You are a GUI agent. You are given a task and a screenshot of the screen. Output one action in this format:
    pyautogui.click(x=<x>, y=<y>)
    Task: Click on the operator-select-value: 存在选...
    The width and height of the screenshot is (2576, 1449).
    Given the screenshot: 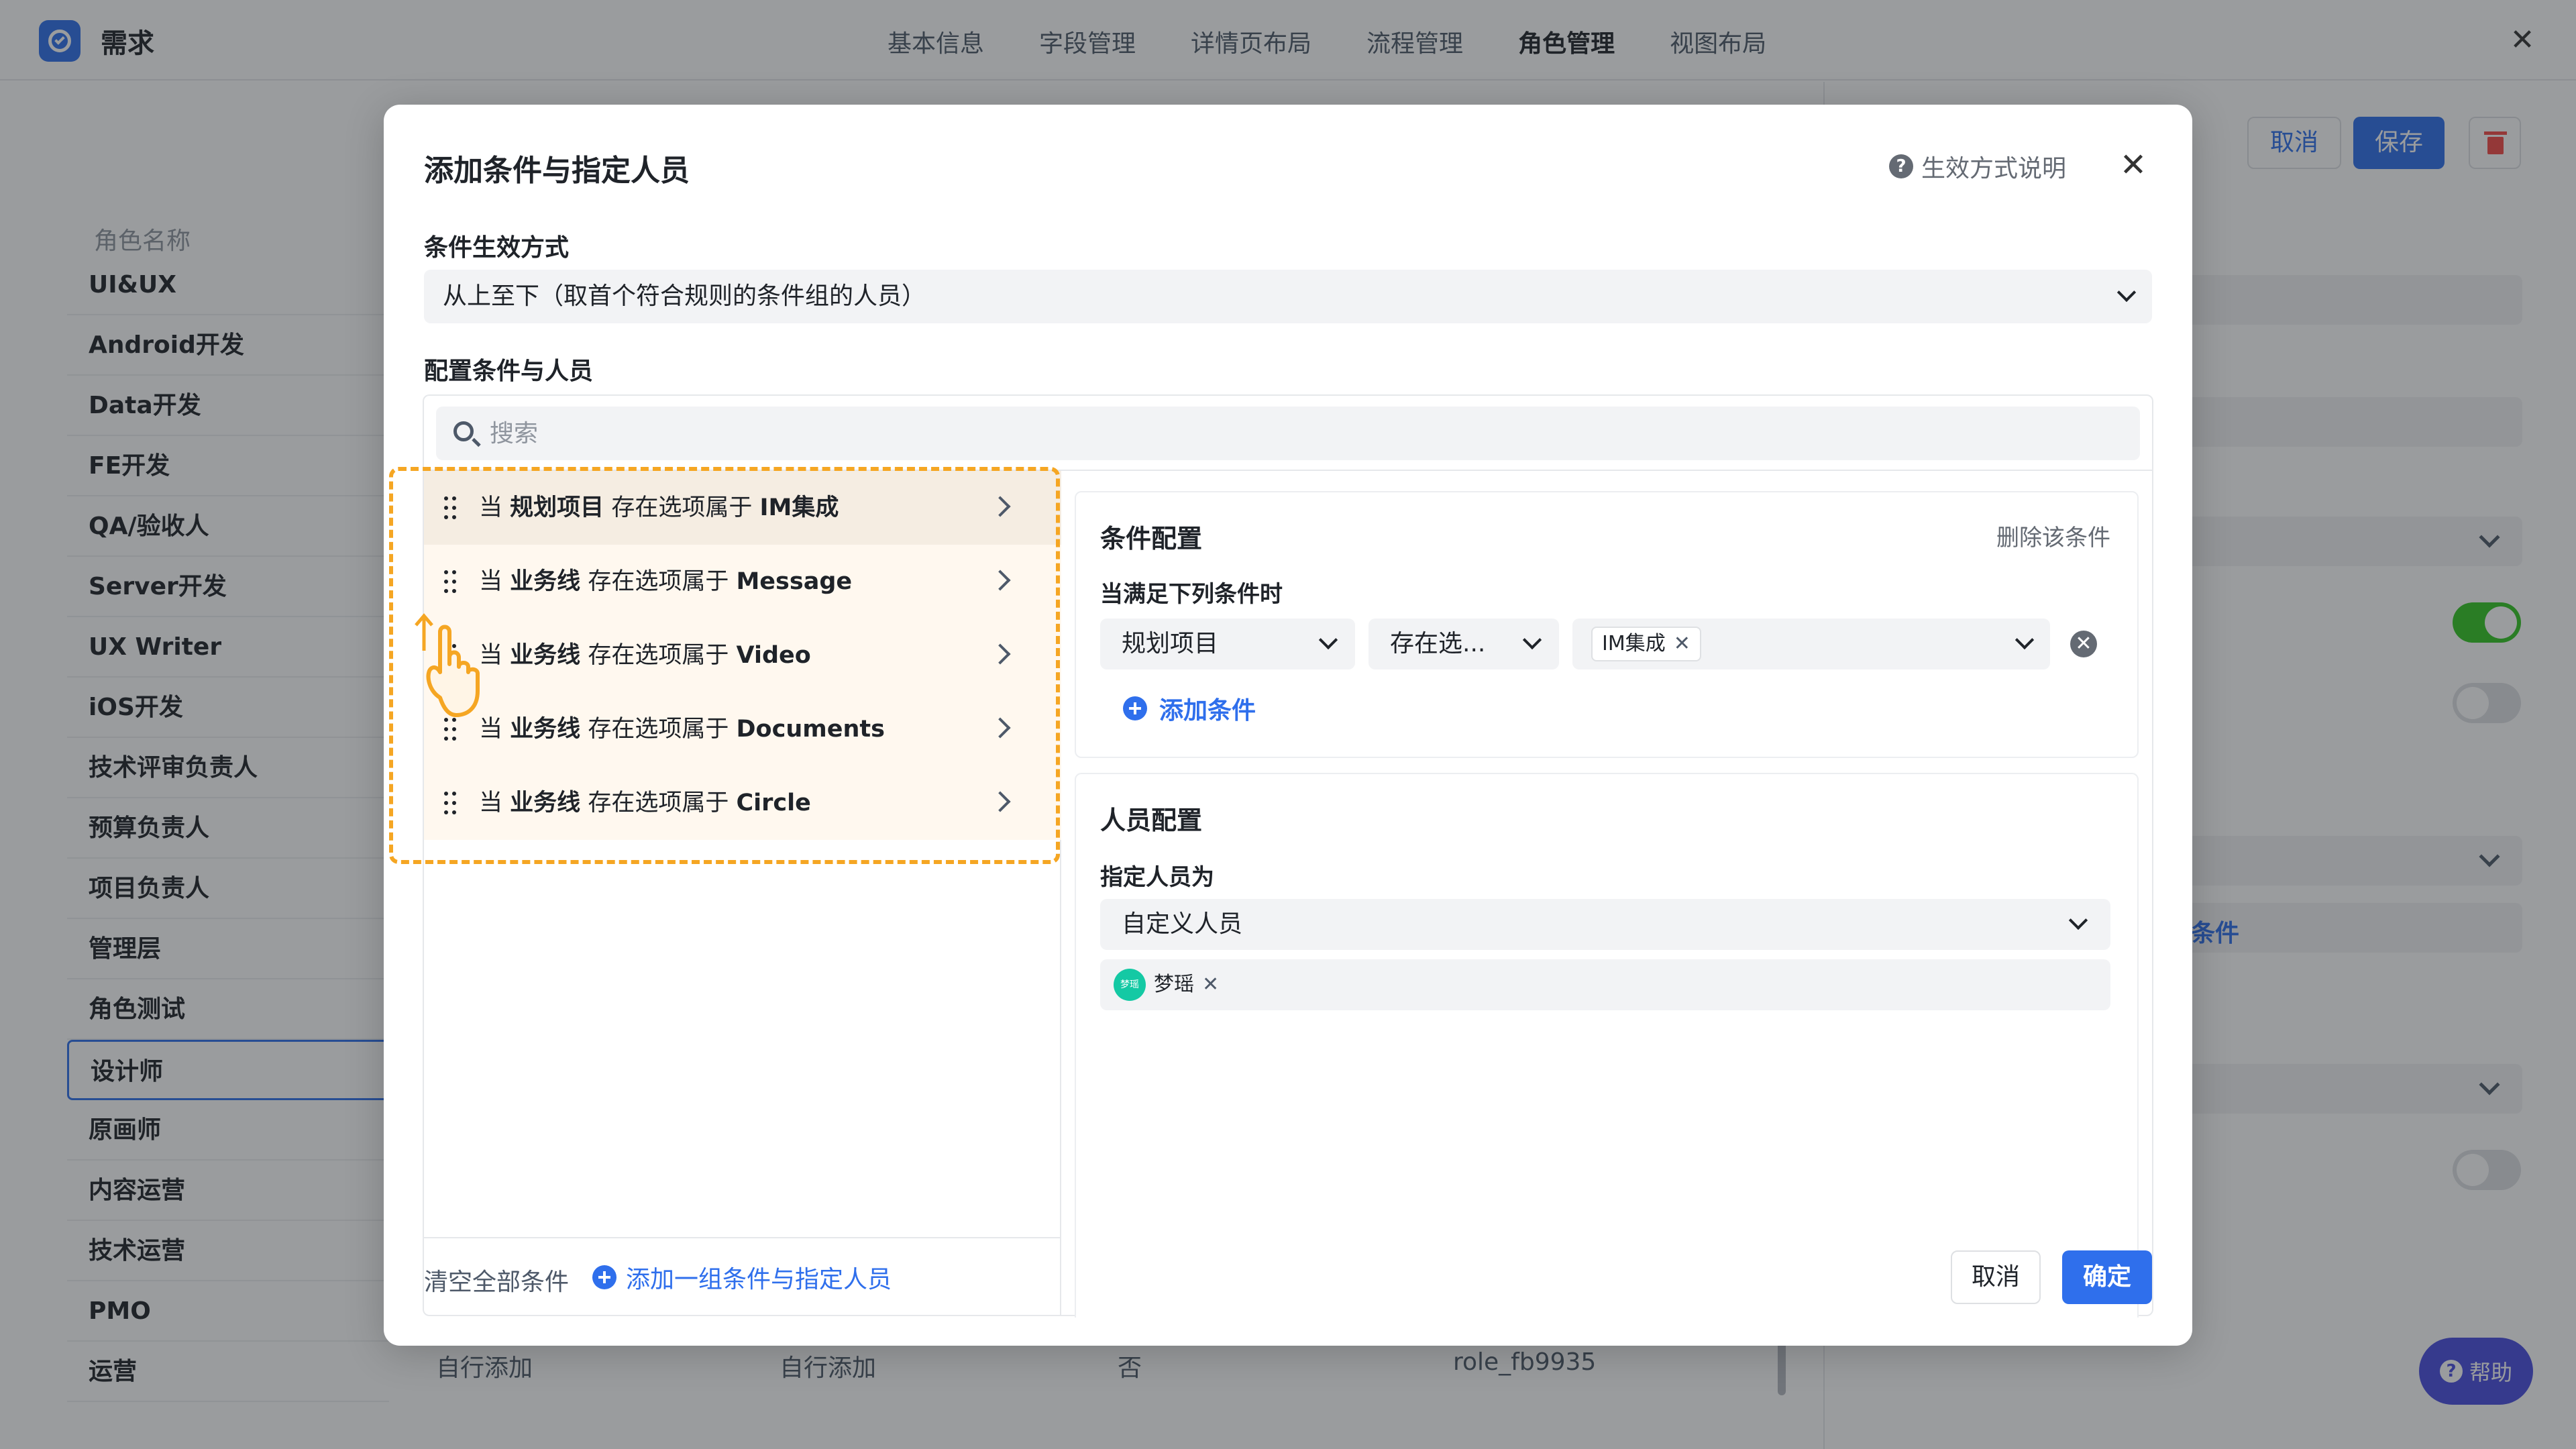 What is the action you would take?
    pyautogui.click(x=1438, y=643)
    